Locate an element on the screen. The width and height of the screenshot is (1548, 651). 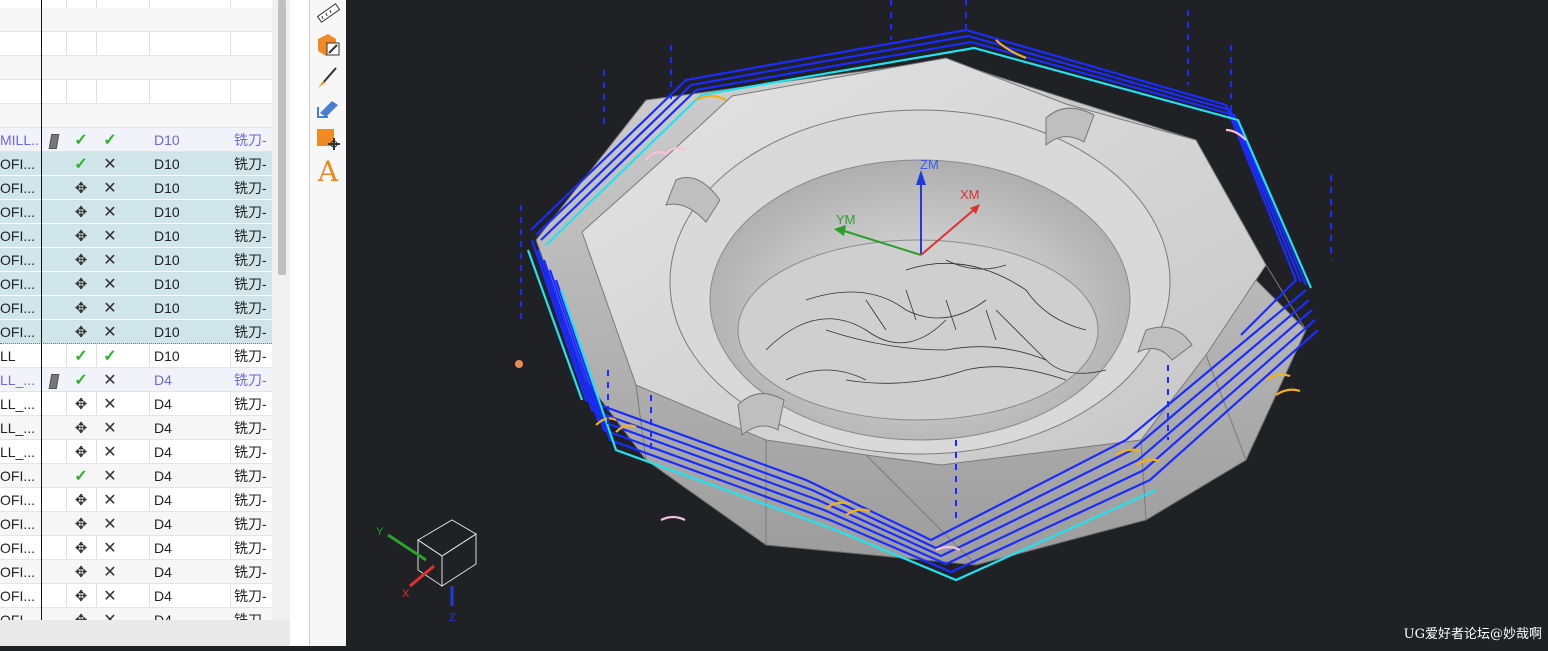
snap-point-icon is located at coordinates (328, 138).